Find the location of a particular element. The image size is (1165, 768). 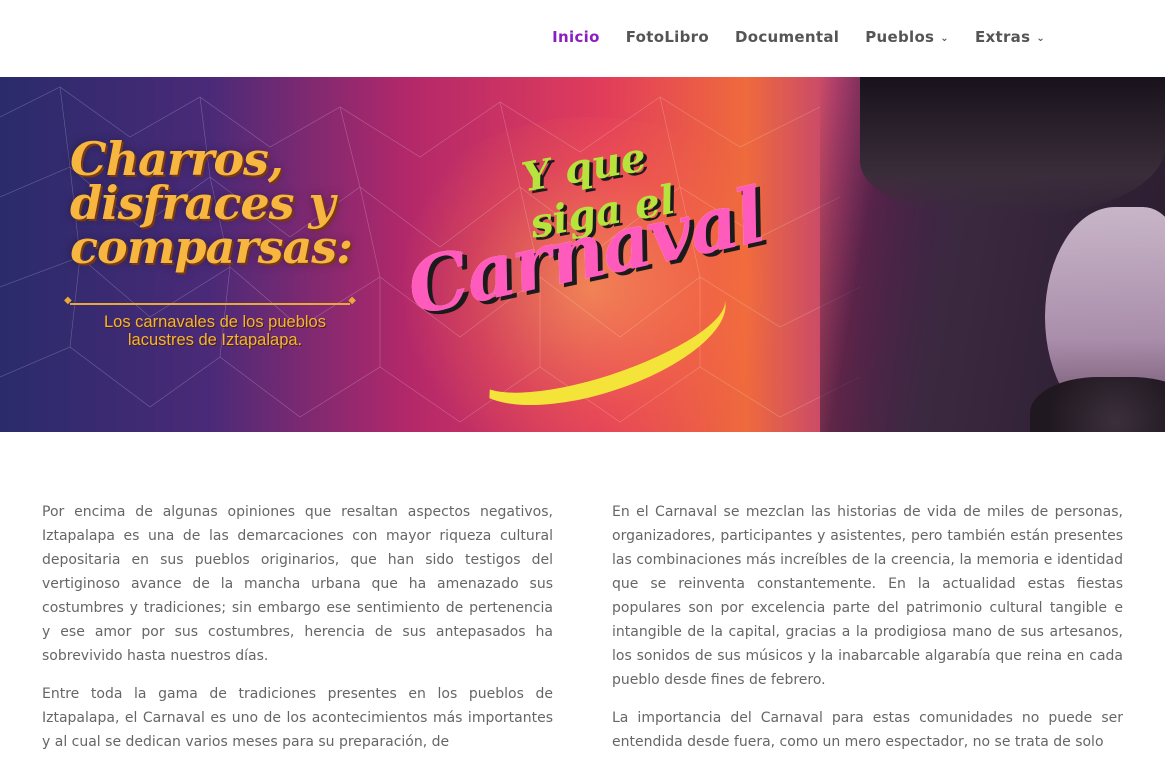

nav-label: Documental is located at coordinates (787, 37).